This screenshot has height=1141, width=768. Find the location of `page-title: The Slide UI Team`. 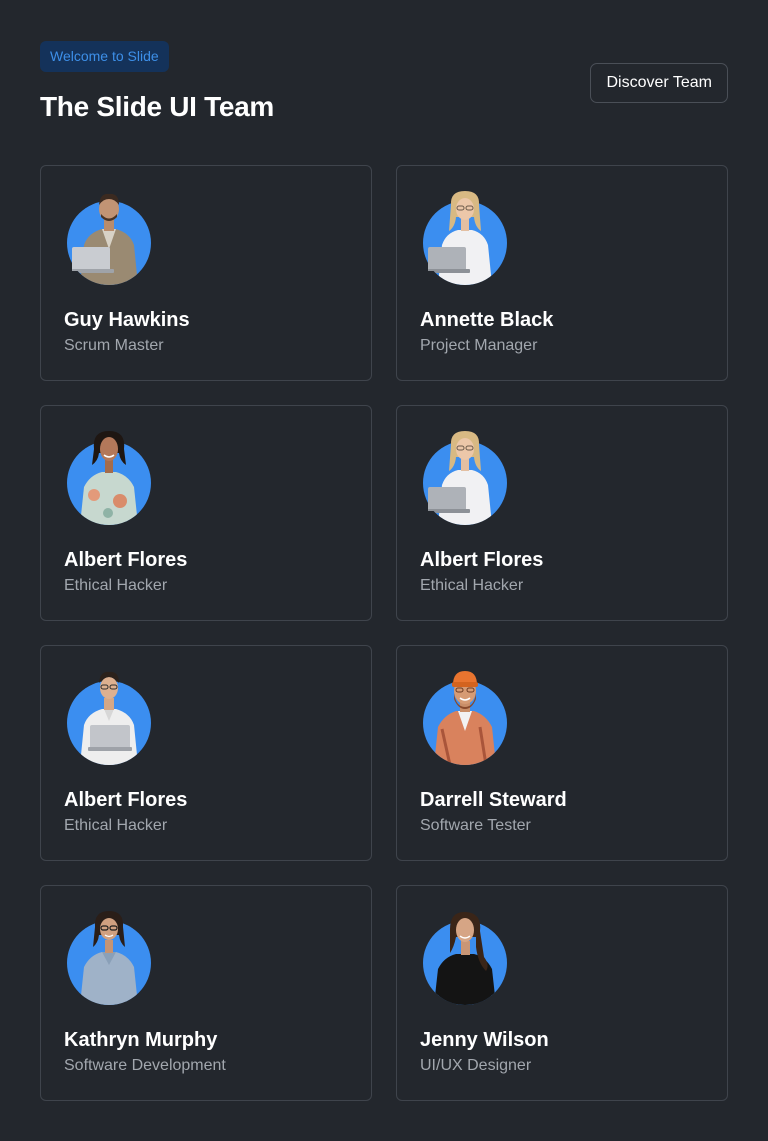

page-title: The Slide UI Team is located at coordinates (157, 106).